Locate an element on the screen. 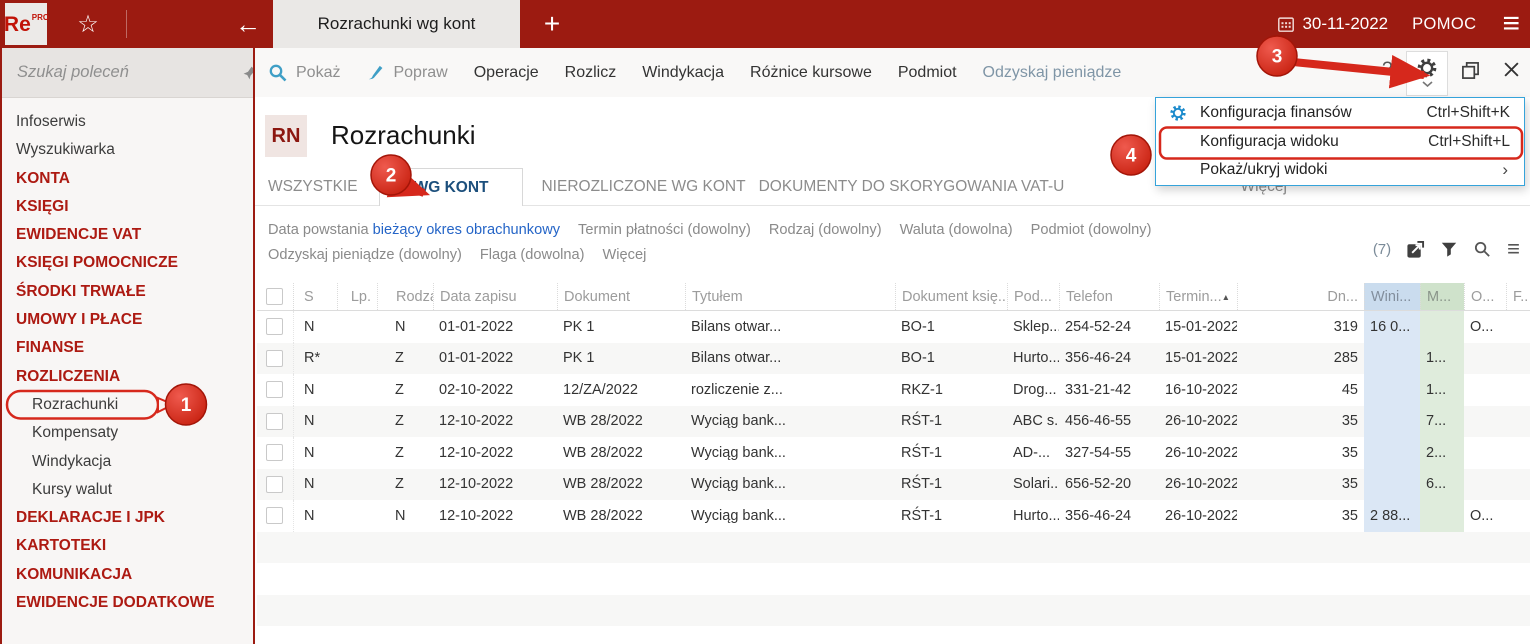  empty-row is located at coordinates (893, 635).